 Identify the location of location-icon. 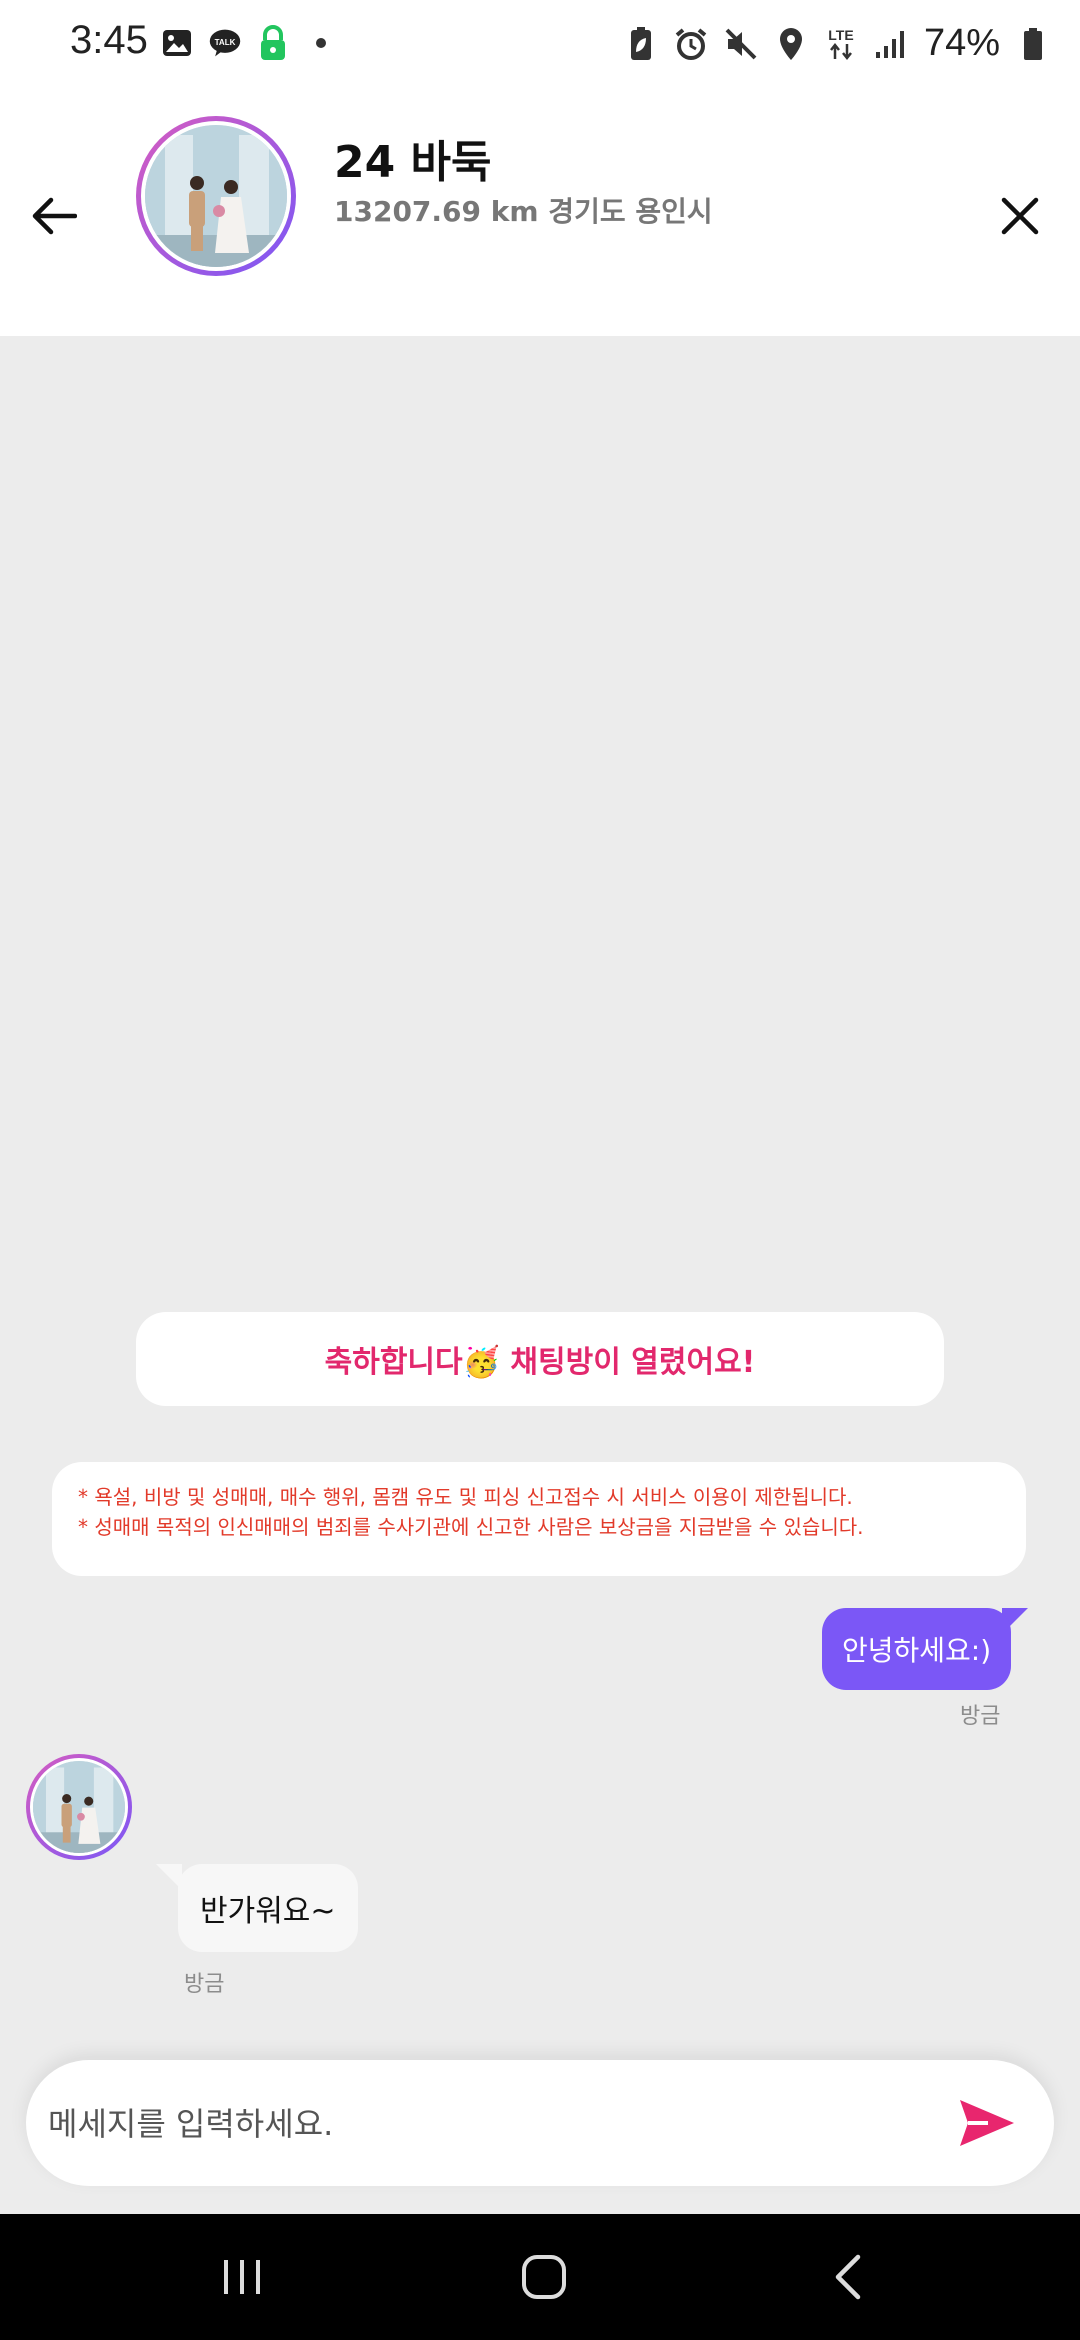
(791, 44).